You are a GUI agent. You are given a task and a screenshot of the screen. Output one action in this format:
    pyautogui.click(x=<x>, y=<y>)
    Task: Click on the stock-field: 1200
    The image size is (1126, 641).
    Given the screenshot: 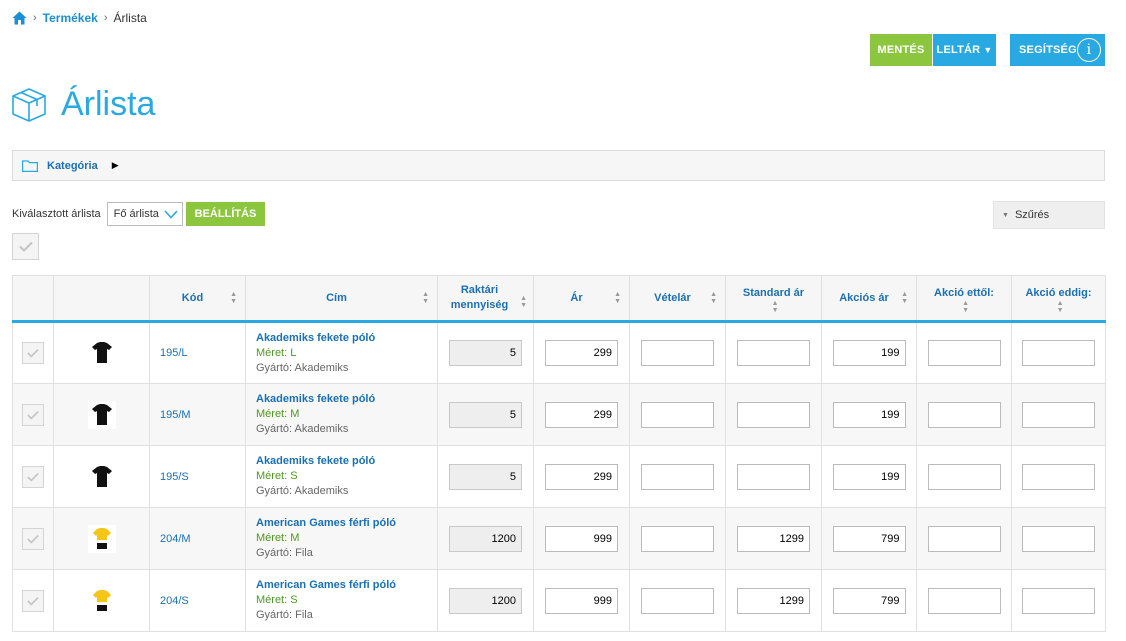 What is the action you would take?
    pyautogui.click(x=485, y=600)
    